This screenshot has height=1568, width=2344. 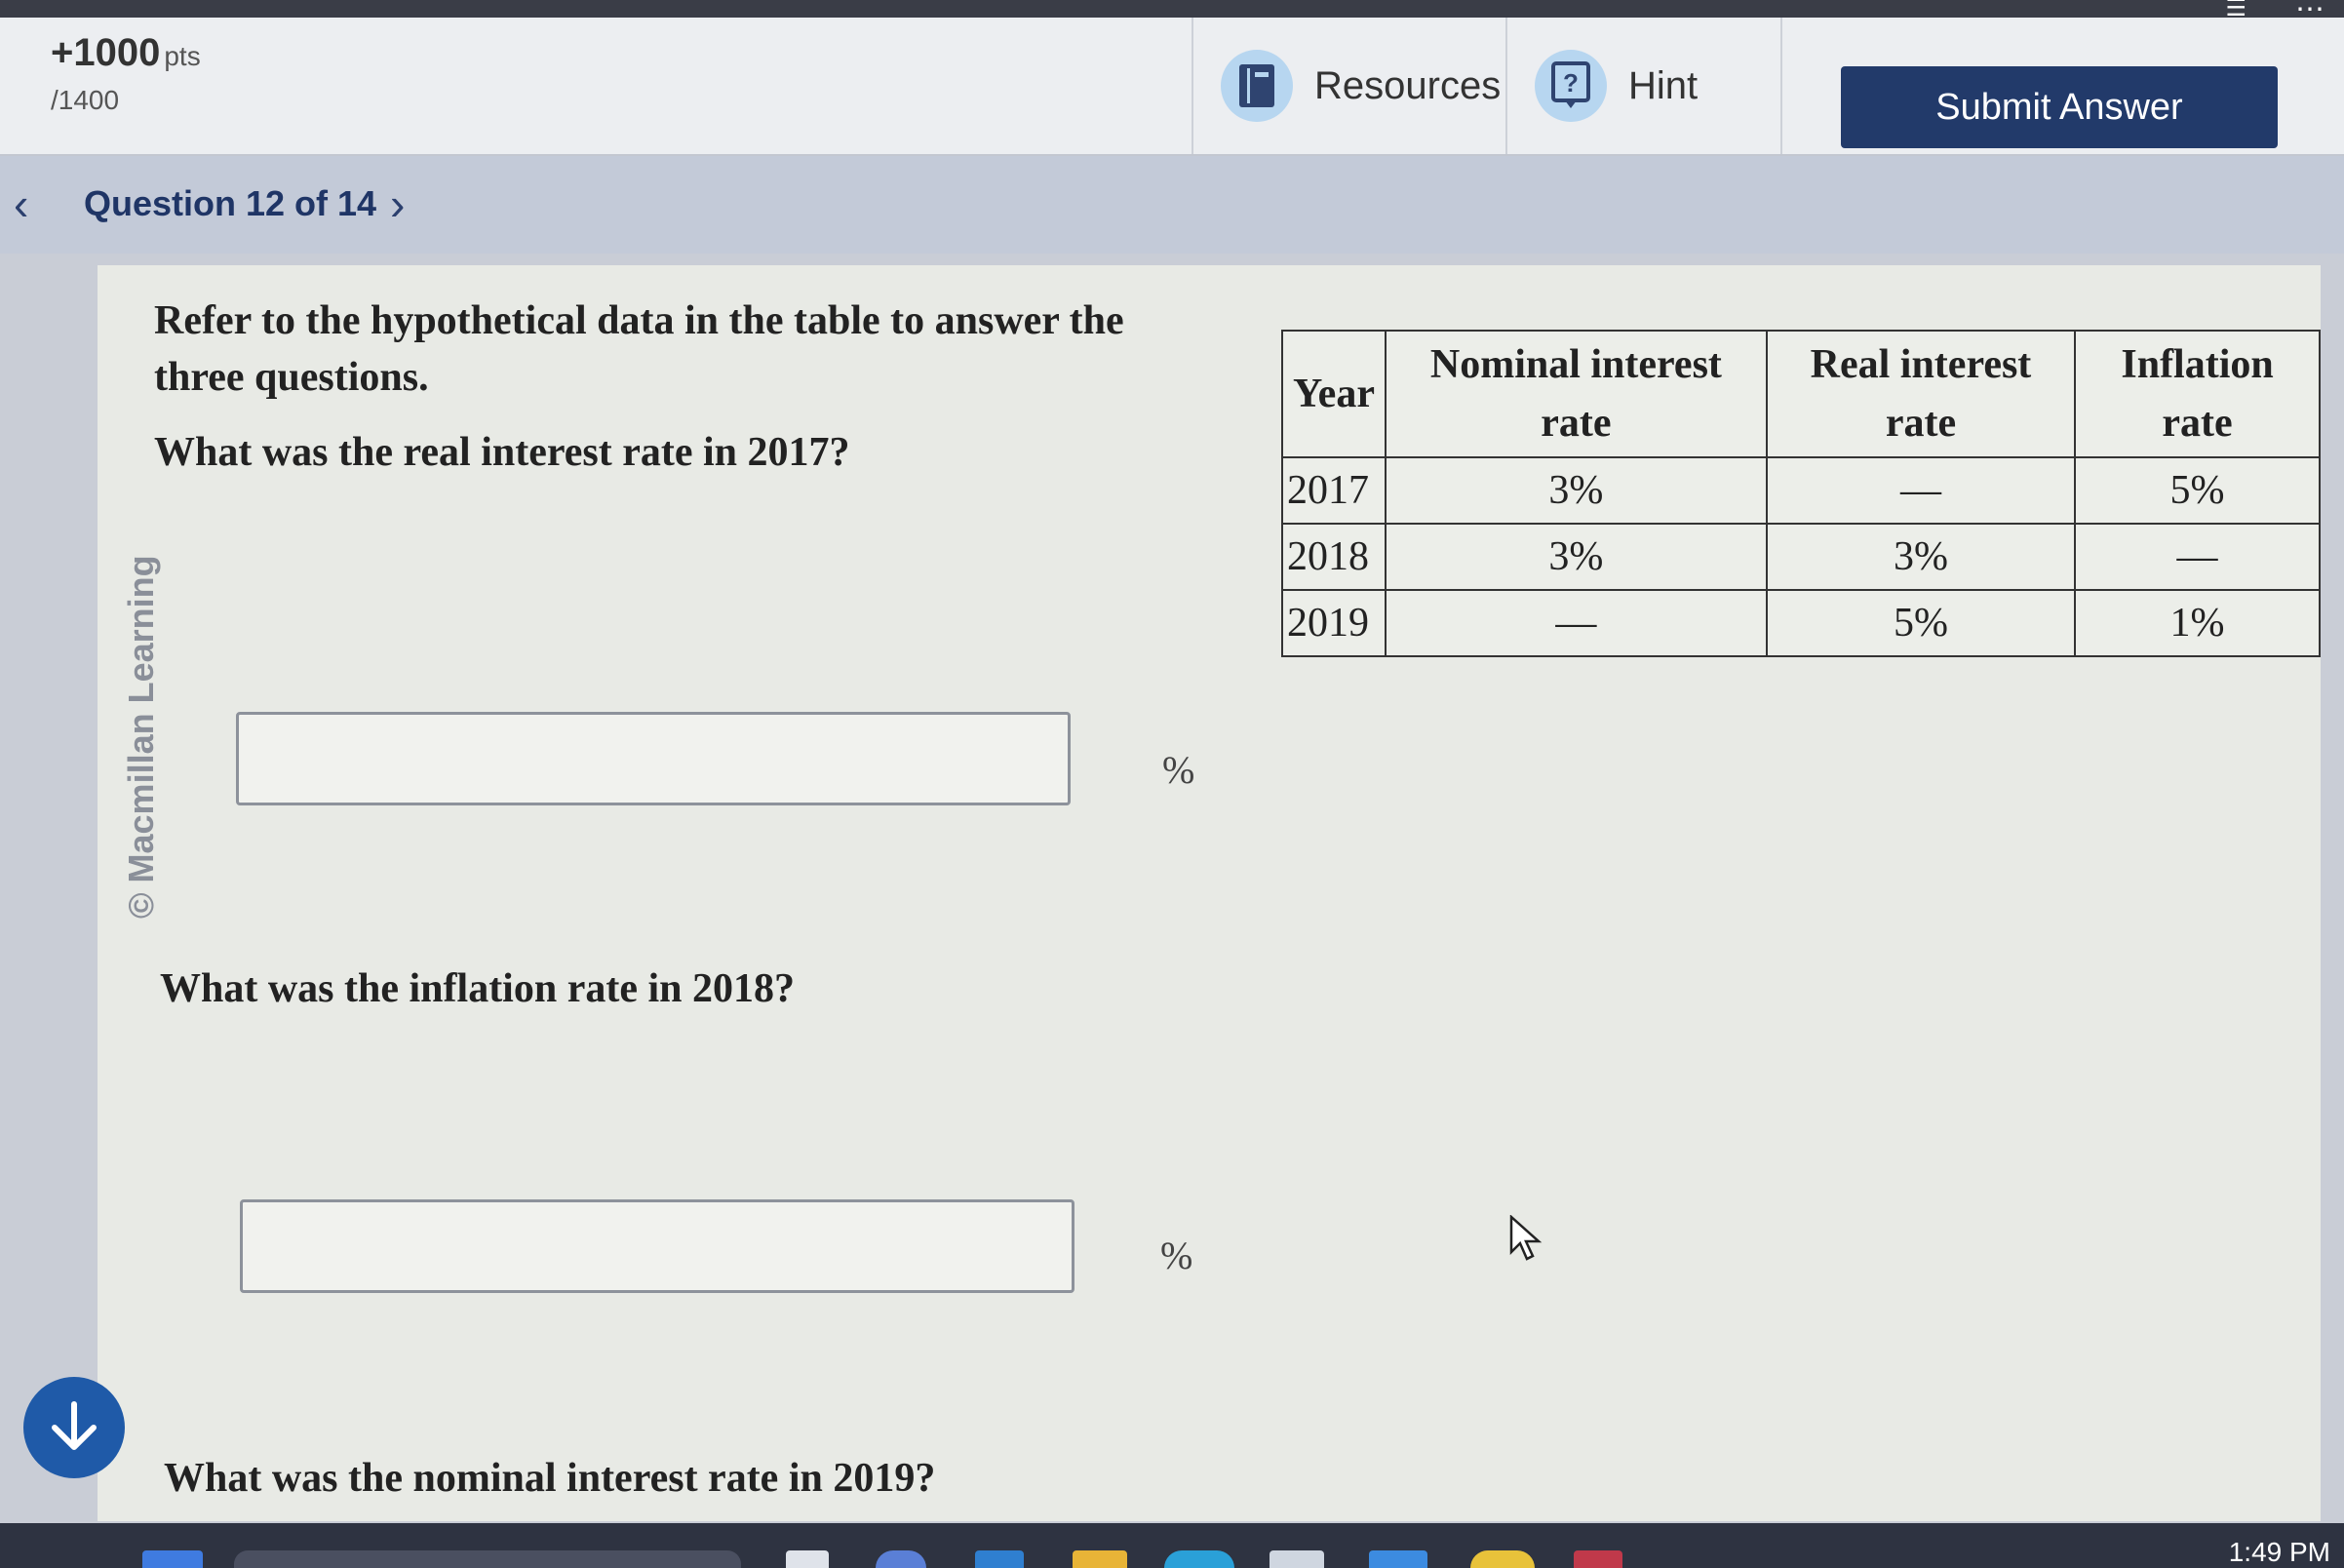 I want to click on hint-label: Hint, so click(x=1664, y=85).